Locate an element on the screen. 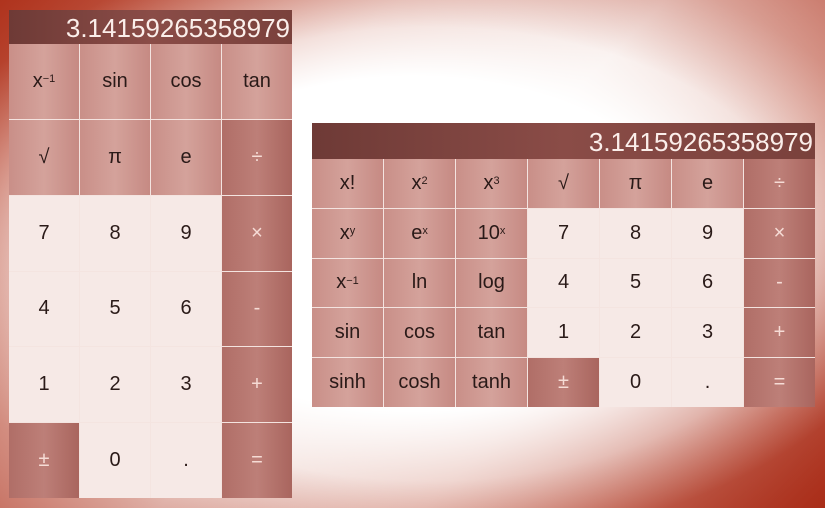 The width and height of the screenshot is (825, 508). key-label: x! is located at coordinates (347, 182).